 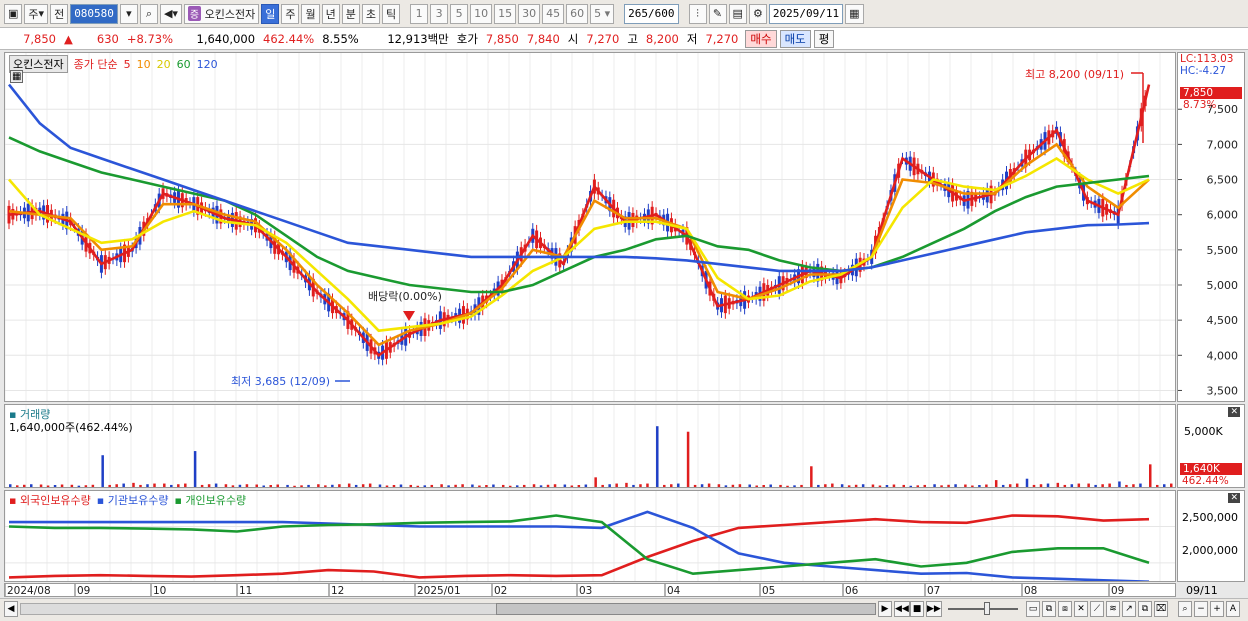 I want to click on split-icon: ⧉, so click(x=1049, y=609).